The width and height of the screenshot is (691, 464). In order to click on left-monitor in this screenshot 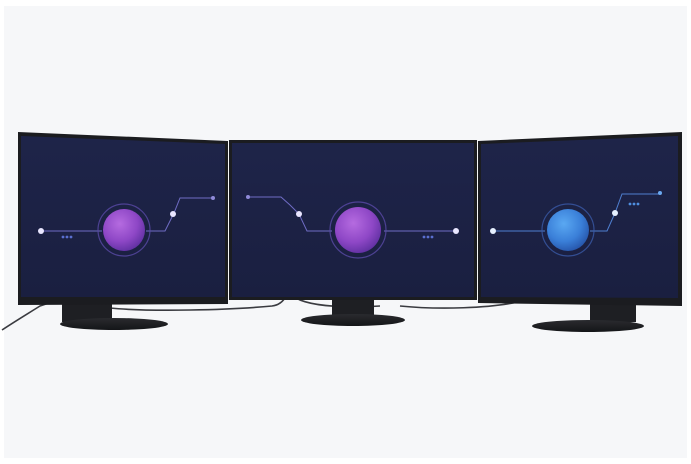, I will do `click(123, 231)`.